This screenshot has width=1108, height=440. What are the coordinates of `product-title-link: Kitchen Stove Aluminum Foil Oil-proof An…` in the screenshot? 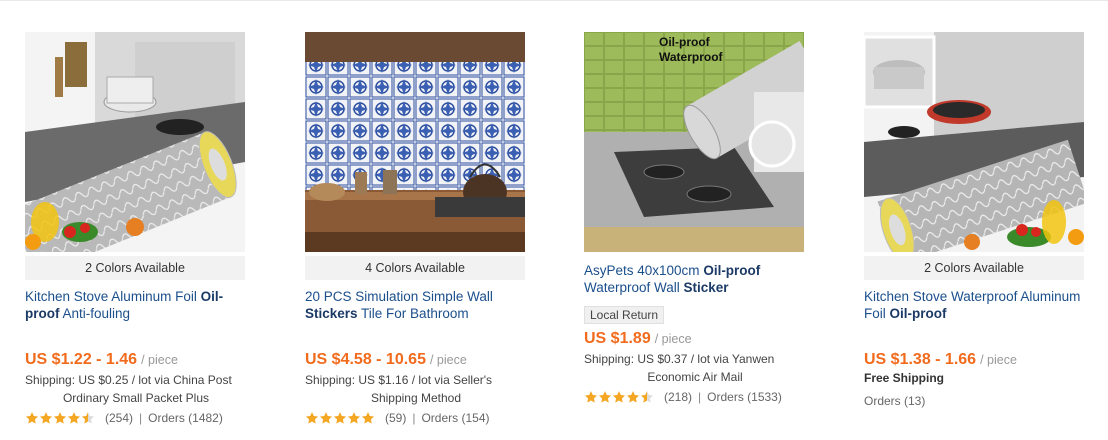 It's located at (136, 305).